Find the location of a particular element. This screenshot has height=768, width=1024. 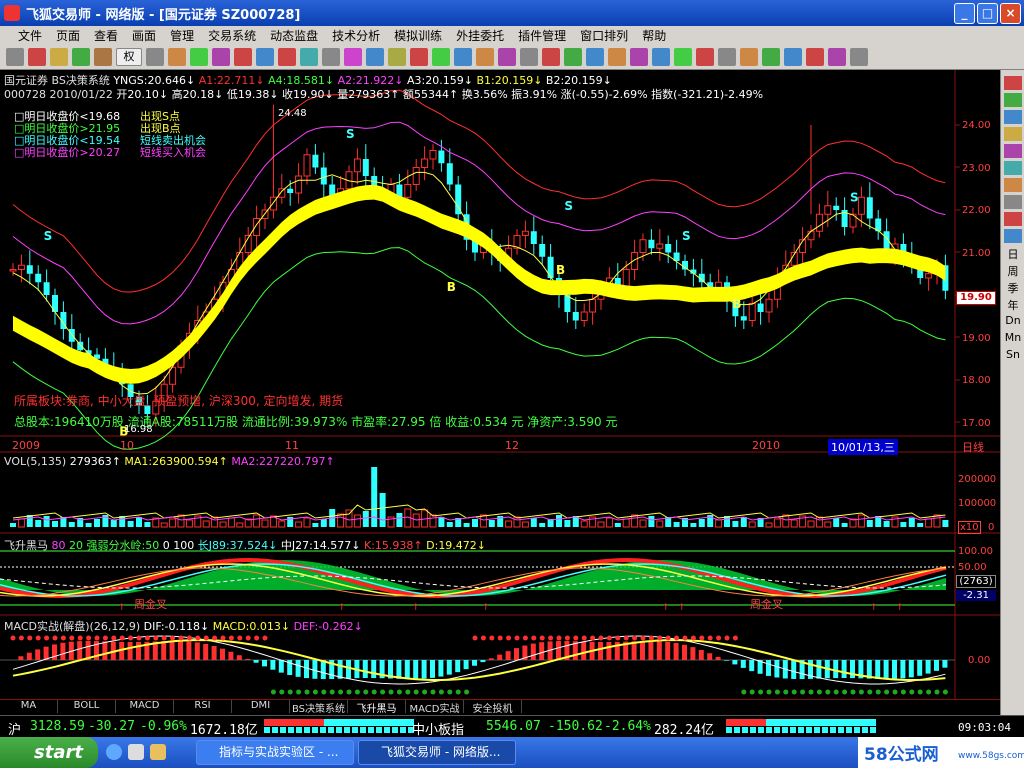

sh-amount: 1672.18亿 is located at coordinates (224, 730).